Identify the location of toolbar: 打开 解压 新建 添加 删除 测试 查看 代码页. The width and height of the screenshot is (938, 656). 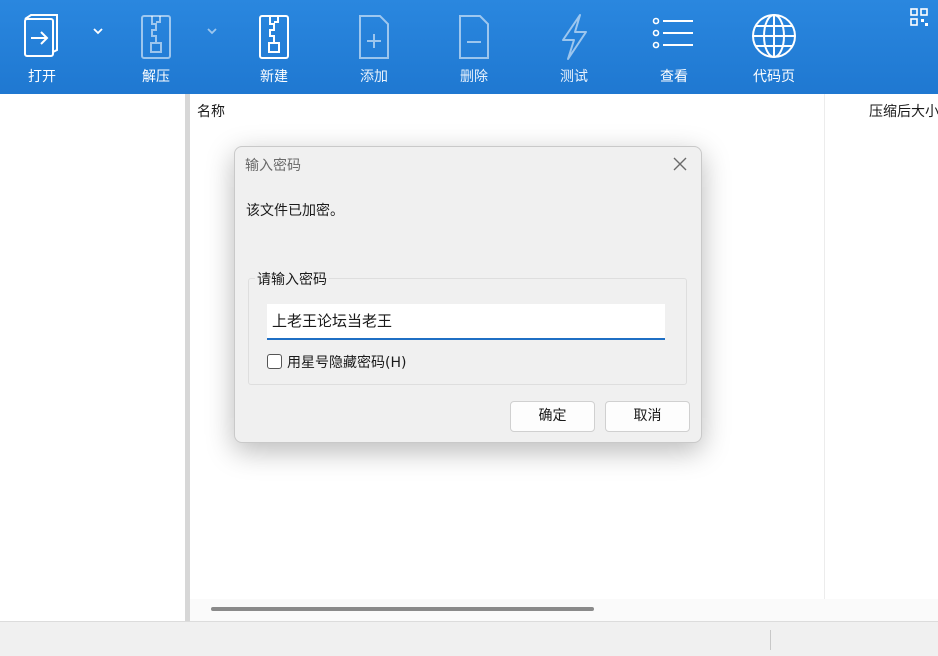
(469, 47).